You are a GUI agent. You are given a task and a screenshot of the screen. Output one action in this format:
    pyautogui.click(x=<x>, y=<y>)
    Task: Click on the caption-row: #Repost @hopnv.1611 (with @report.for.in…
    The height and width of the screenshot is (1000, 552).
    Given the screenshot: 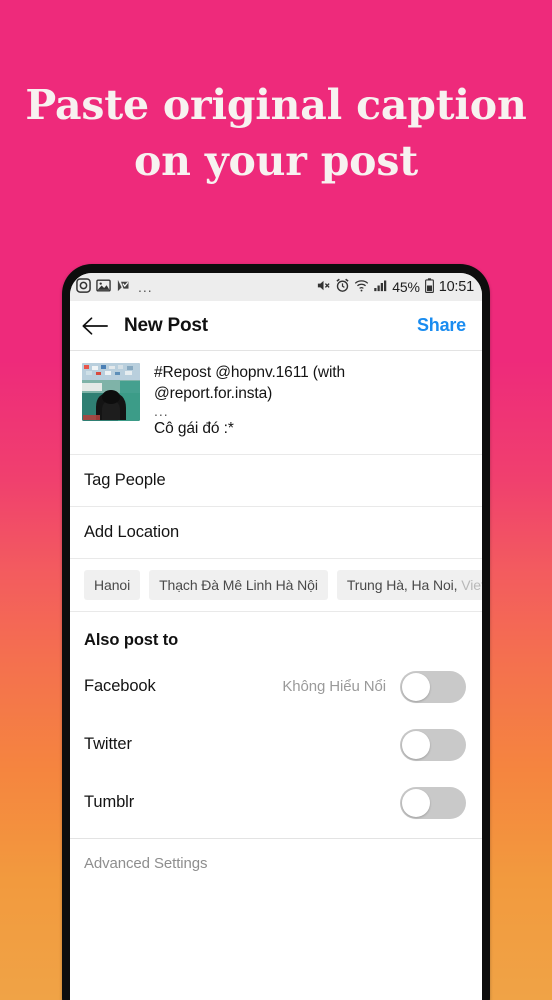 What is the action you would take?
    pyautogui.click(x=276, y=403)
    